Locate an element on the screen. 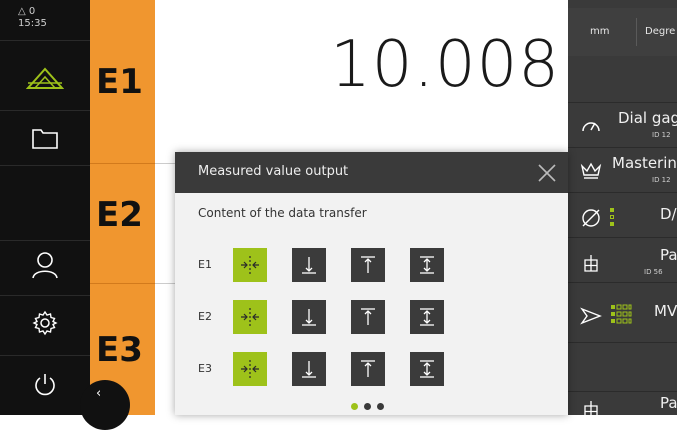 The width and height of the screenshot is (677, 430). dial-gauge-icon is located at coordinates (591, 127).